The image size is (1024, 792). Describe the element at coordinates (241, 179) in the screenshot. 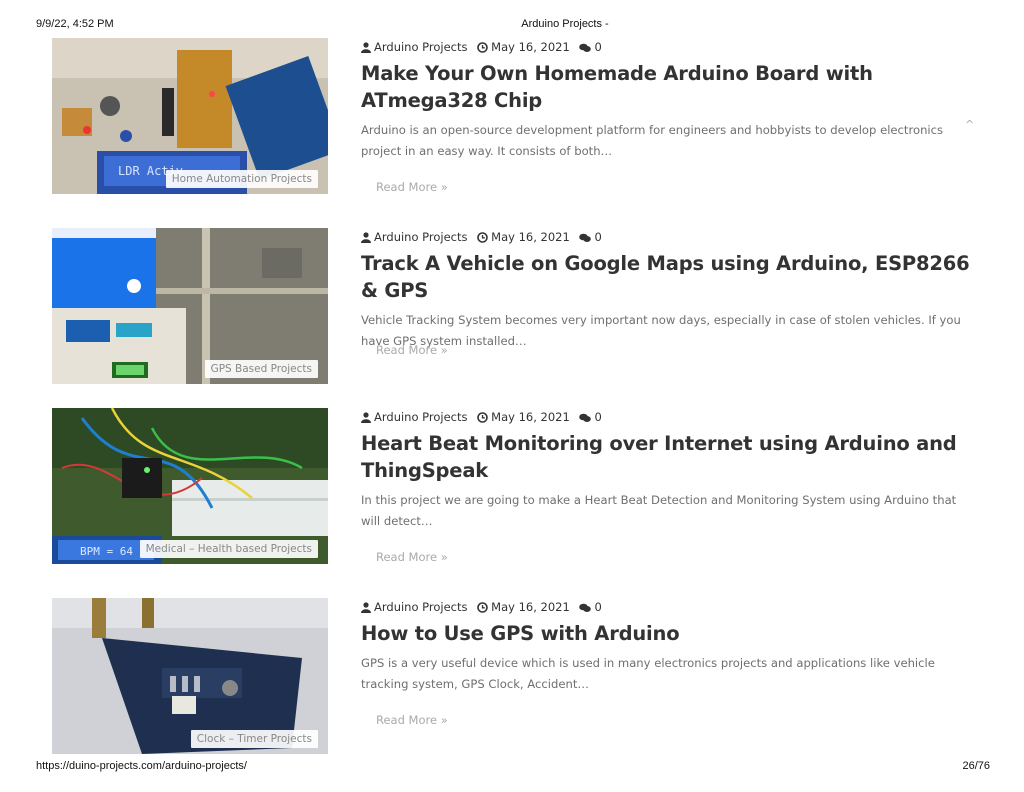

I see `category-tag: Home Automation Projects` at that location.